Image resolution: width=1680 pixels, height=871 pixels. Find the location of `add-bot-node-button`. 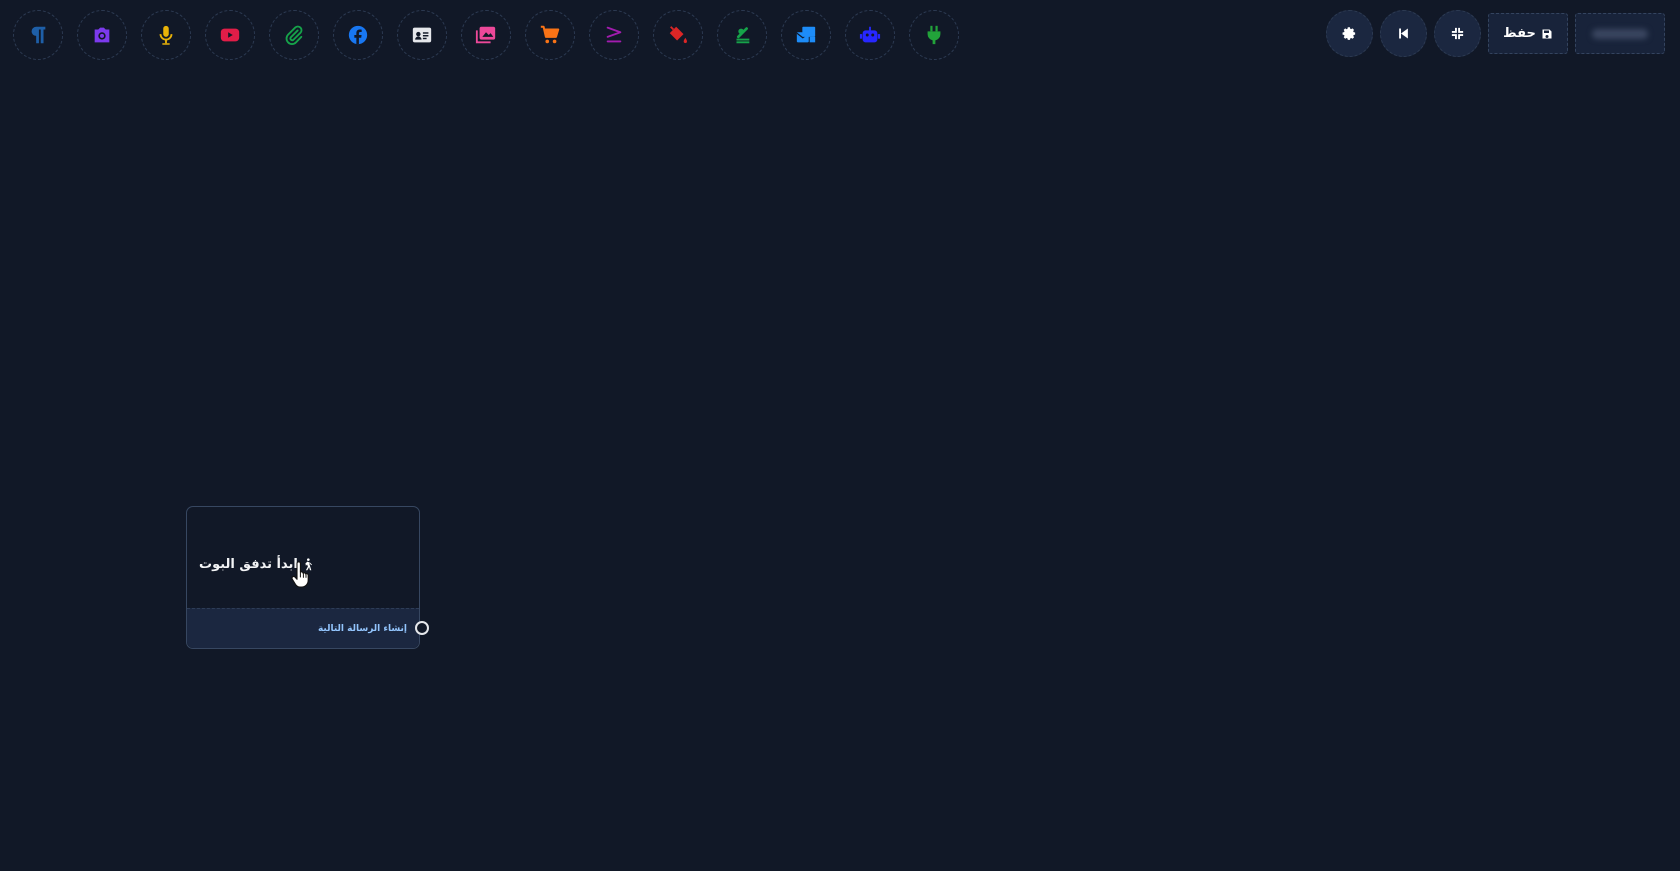

add-bot-node-button is located at coordinates (870, 35).